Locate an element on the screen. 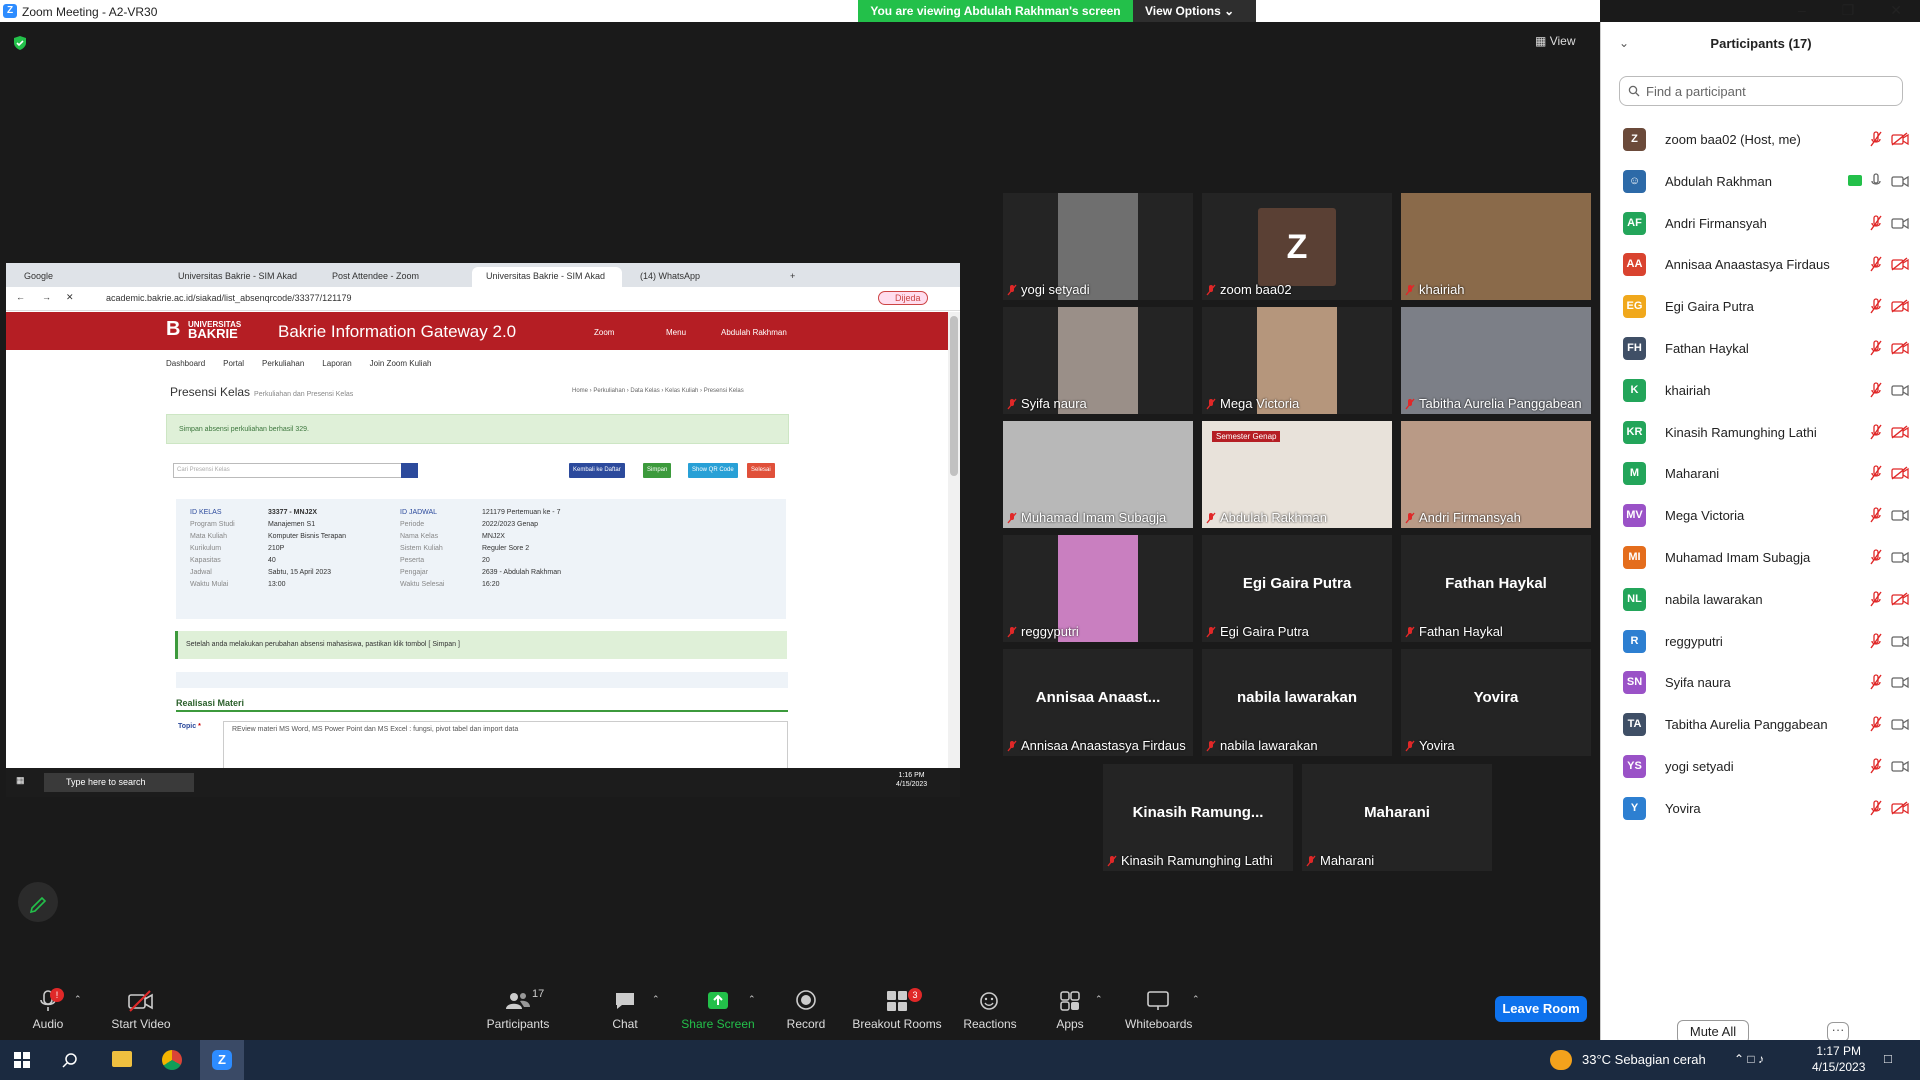 Image resolution: width=1920 pixels, height=1080 pixels. submenu-item: Portal is located at coordinates (233, 363).